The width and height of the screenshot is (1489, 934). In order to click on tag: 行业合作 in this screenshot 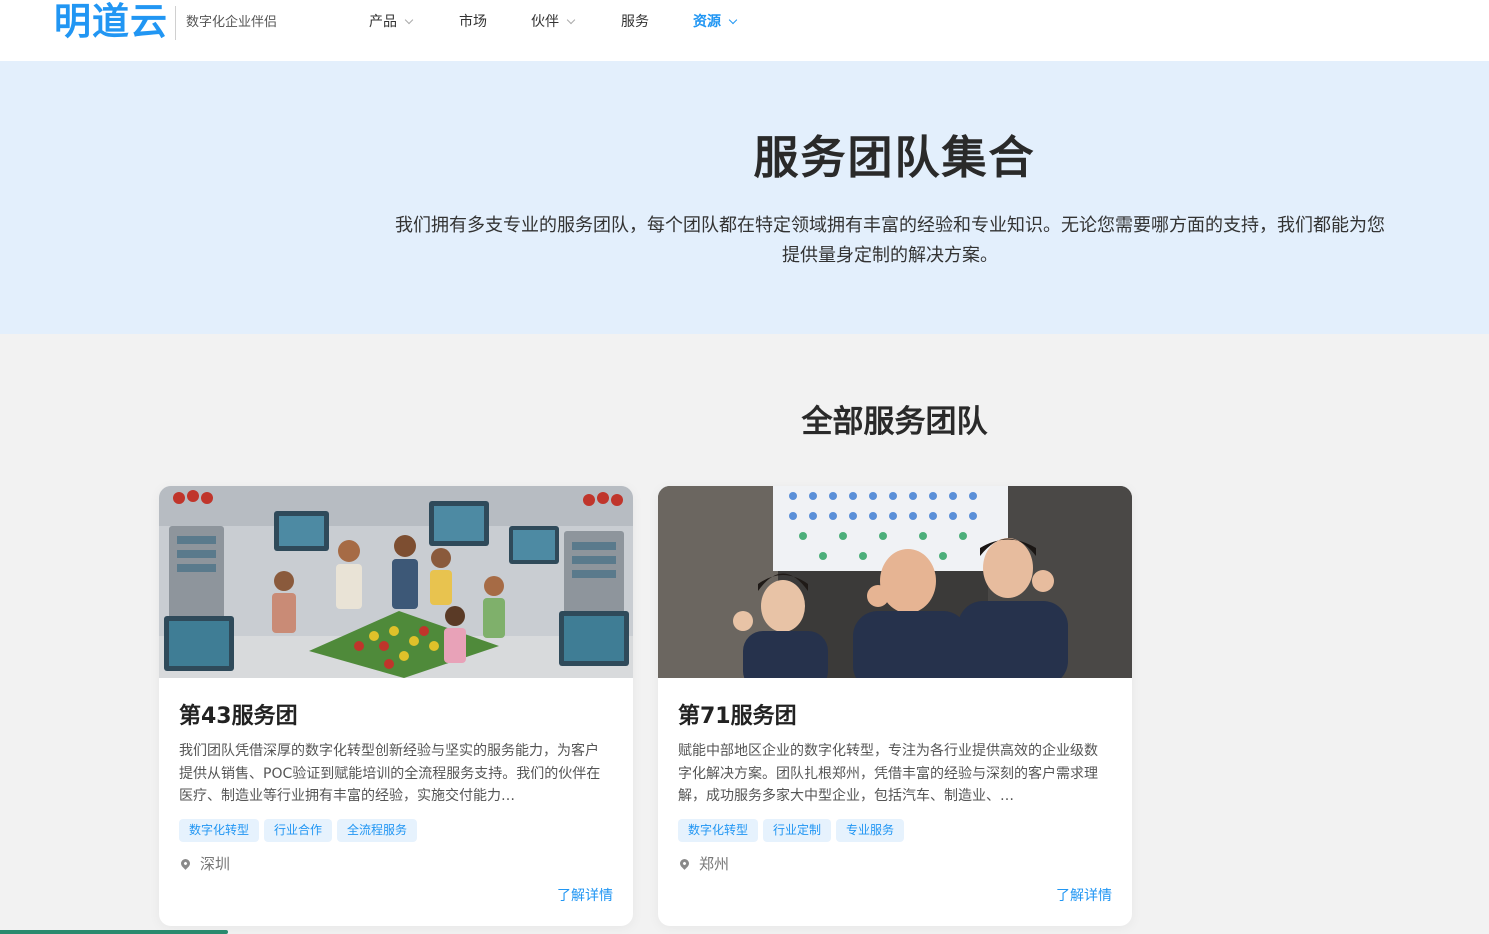, I will do `click(298, 830)`.